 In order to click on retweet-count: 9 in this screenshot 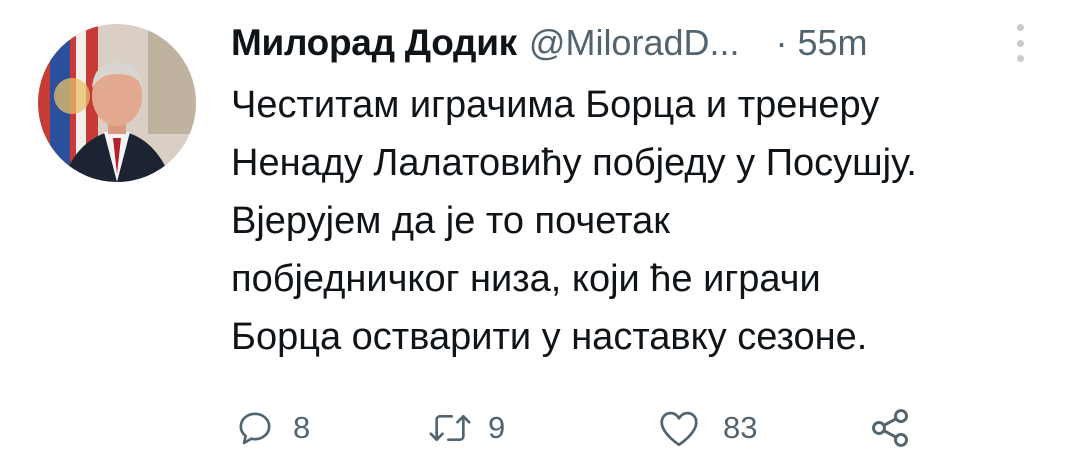, I will do `click(497, 427)`.